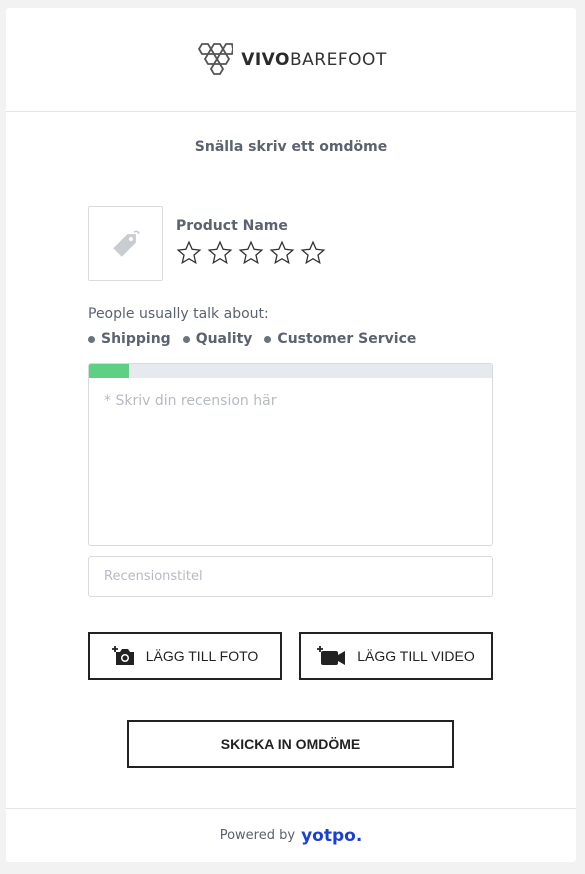 This screenshot has height=874, width=585. I want to click on topic-shipping: Shipping, so click(129, 339).